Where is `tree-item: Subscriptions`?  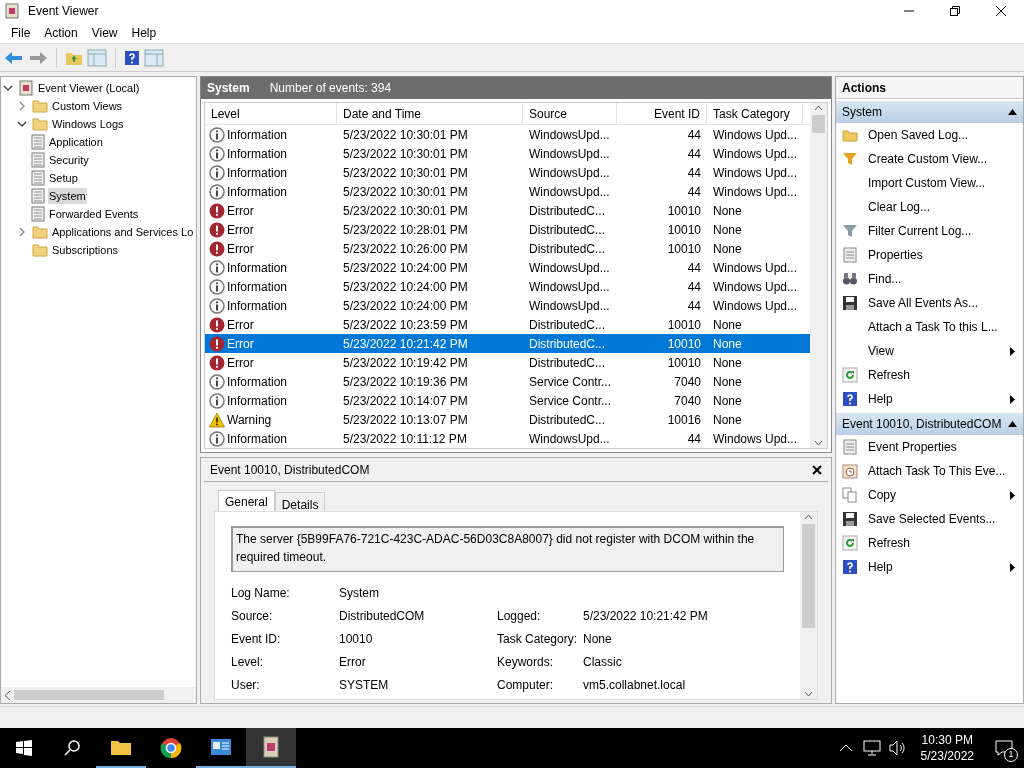
tree-item: Subscriptions is located at coordinates (85, 250).